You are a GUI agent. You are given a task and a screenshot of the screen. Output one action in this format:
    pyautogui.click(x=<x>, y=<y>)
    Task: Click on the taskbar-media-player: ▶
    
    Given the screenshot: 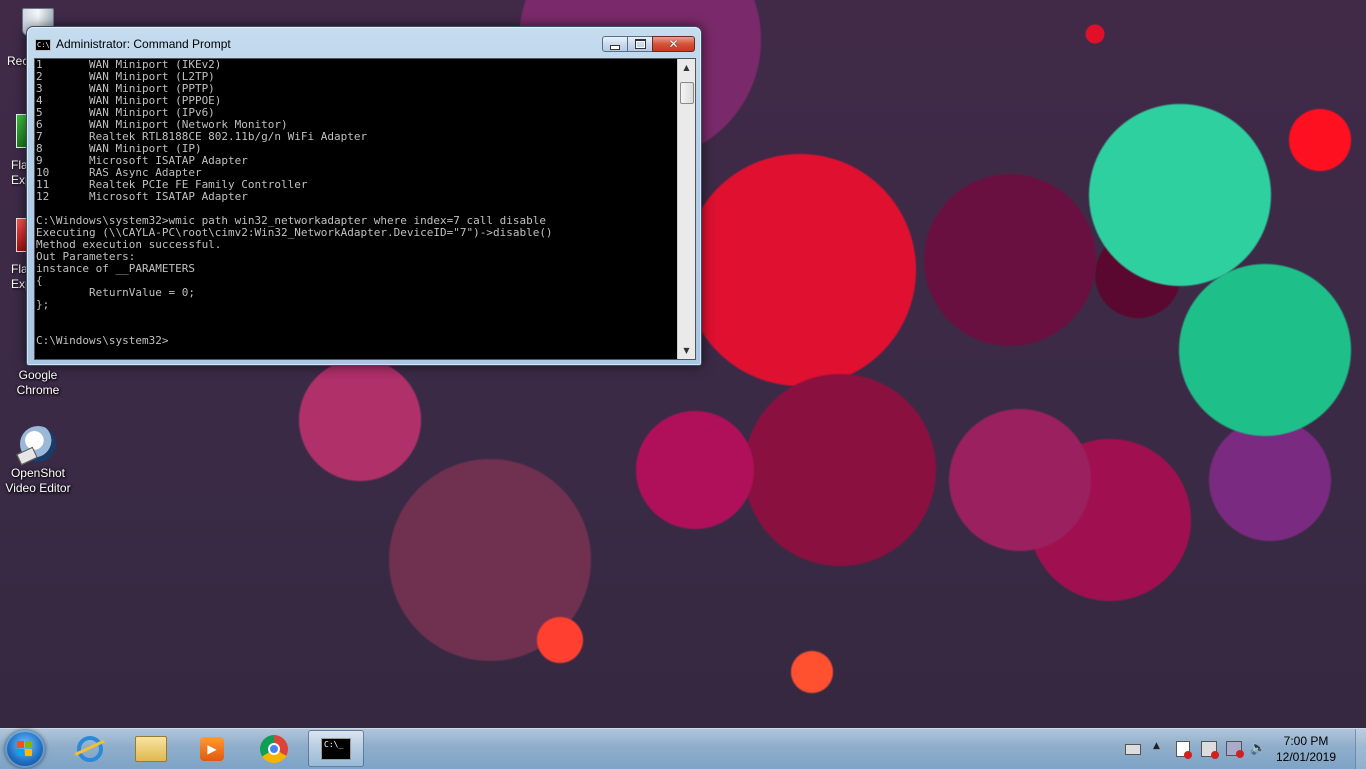 What is the action you would take?
    pyautogui.click(x=212, y=748)
    